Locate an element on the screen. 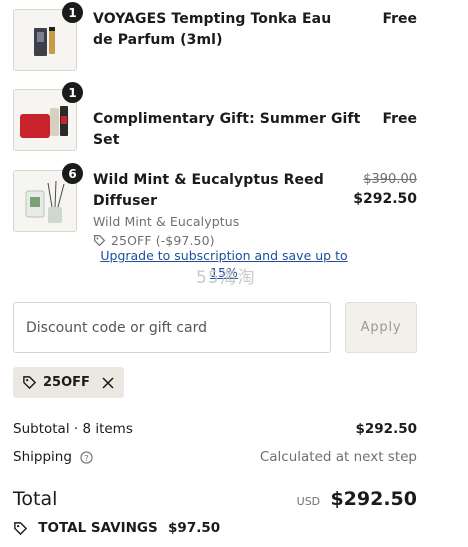  remove-code-icon is located at coordinates (108, 382).